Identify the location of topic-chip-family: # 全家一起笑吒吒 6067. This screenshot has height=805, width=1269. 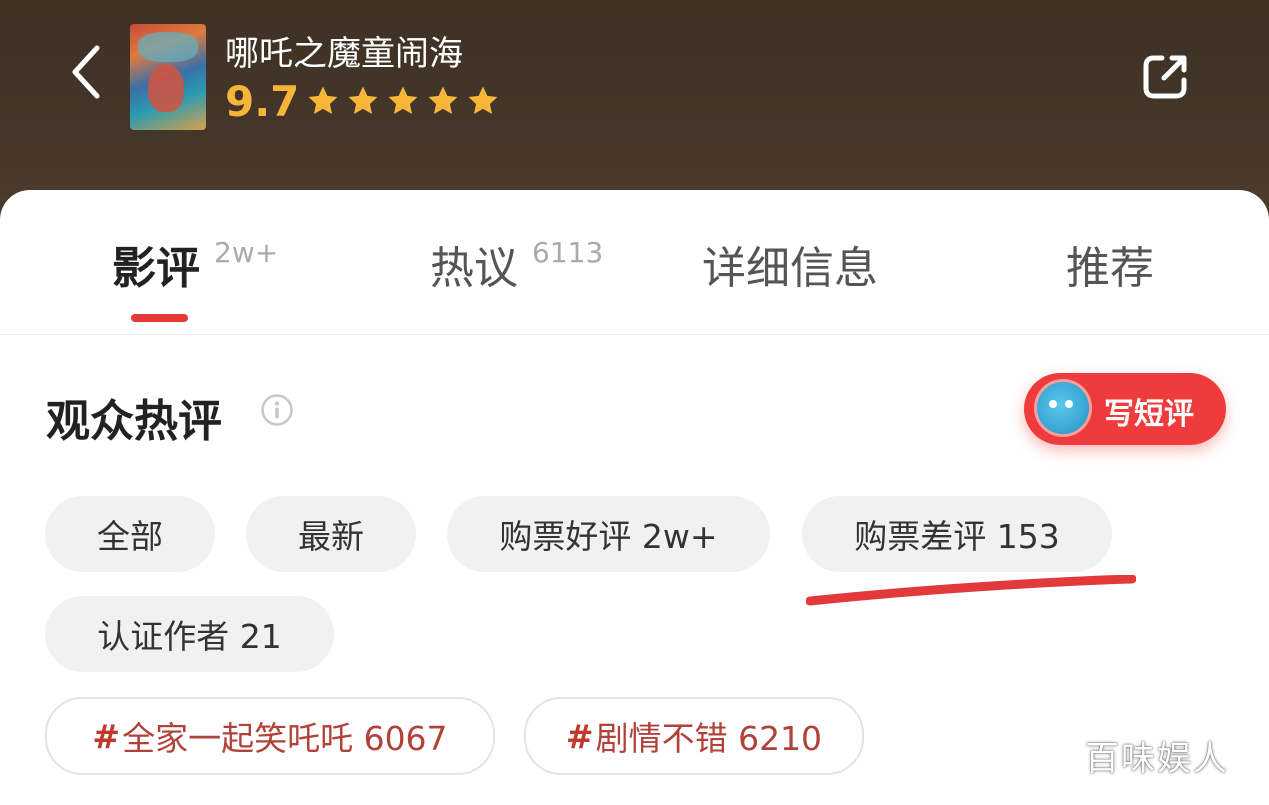
(270, 736).